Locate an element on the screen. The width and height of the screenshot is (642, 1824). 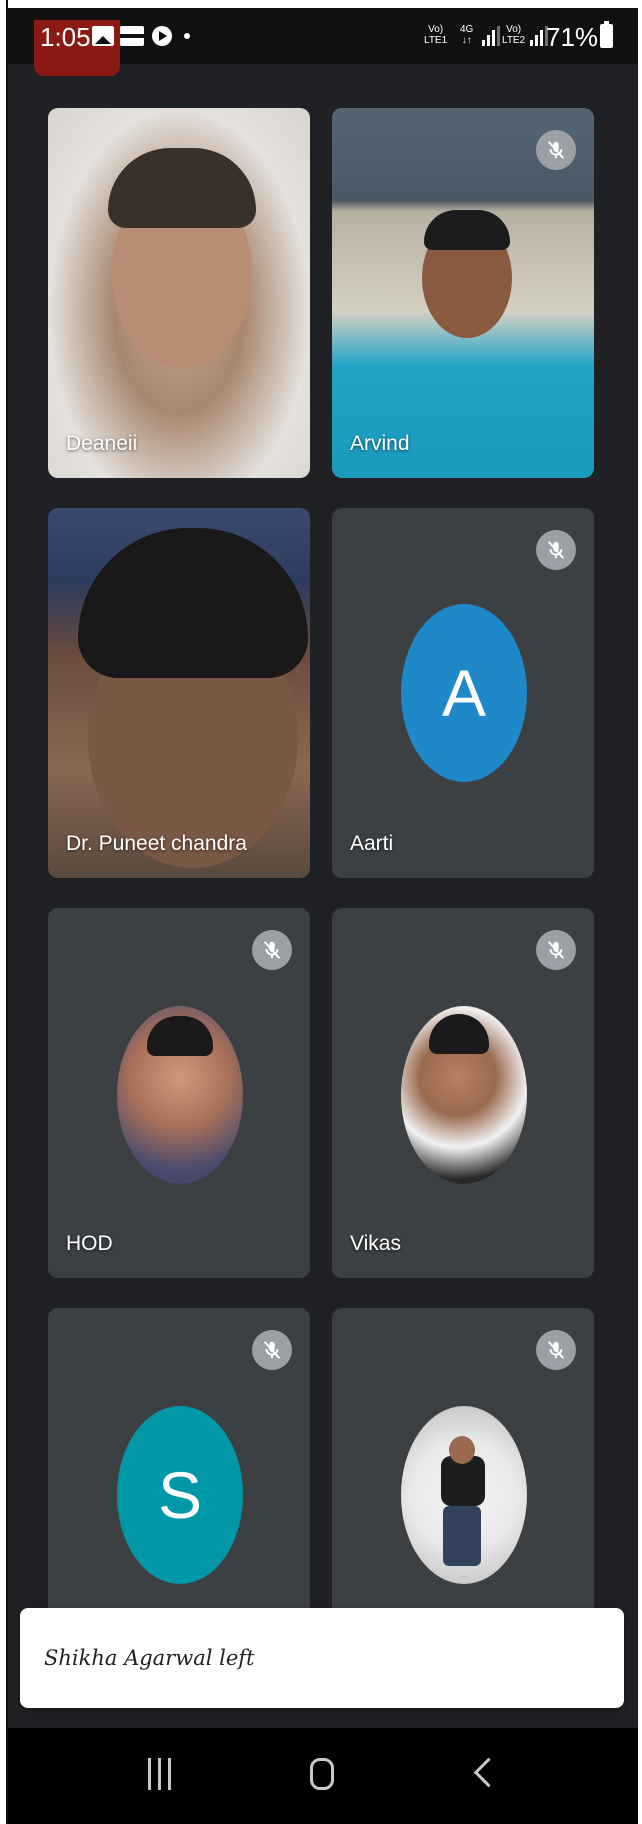
play-notification-icon is located at coordinates (162, 36).